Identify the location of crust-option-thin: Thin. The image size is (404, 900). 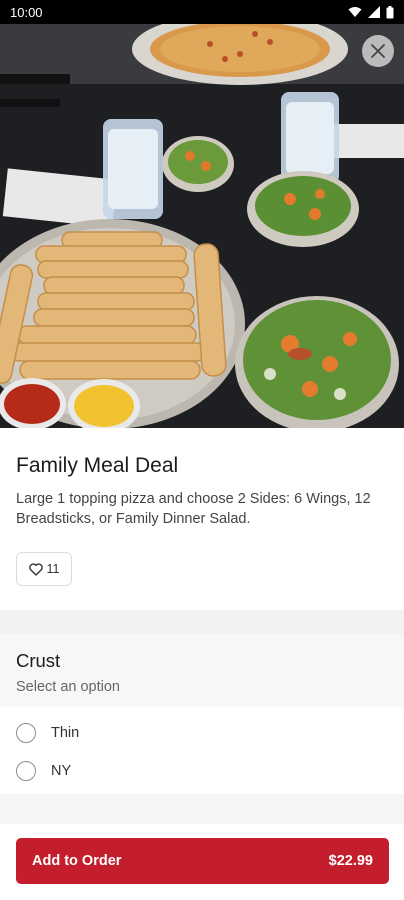
(202, 733).